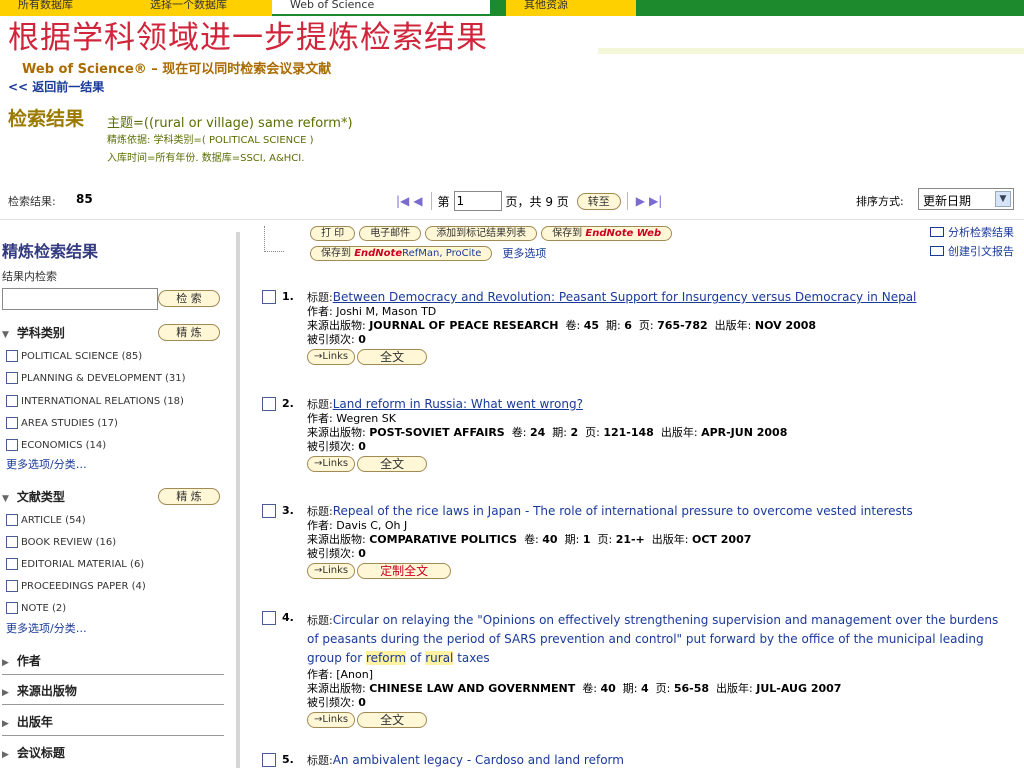  Describe the element at coordinates (189, 332) in the screenshot. I see `refine-subject-button: 精 炼` at that location.